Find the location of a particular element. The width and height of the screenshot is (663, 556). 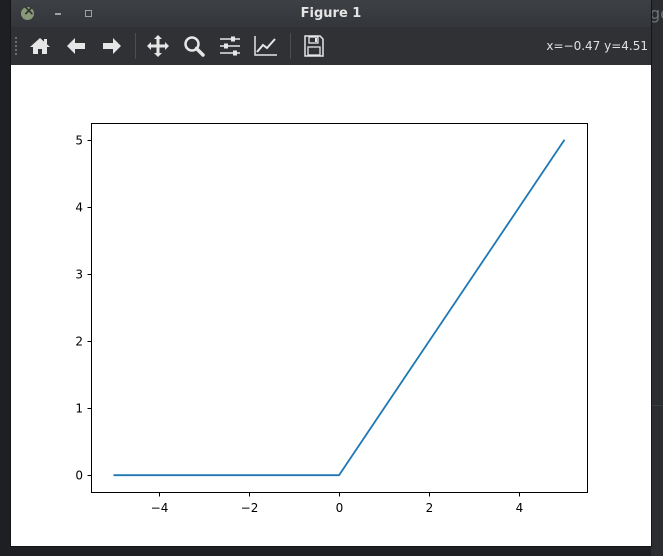

y-tick-label: 5 is located at coordinates (79, 141).